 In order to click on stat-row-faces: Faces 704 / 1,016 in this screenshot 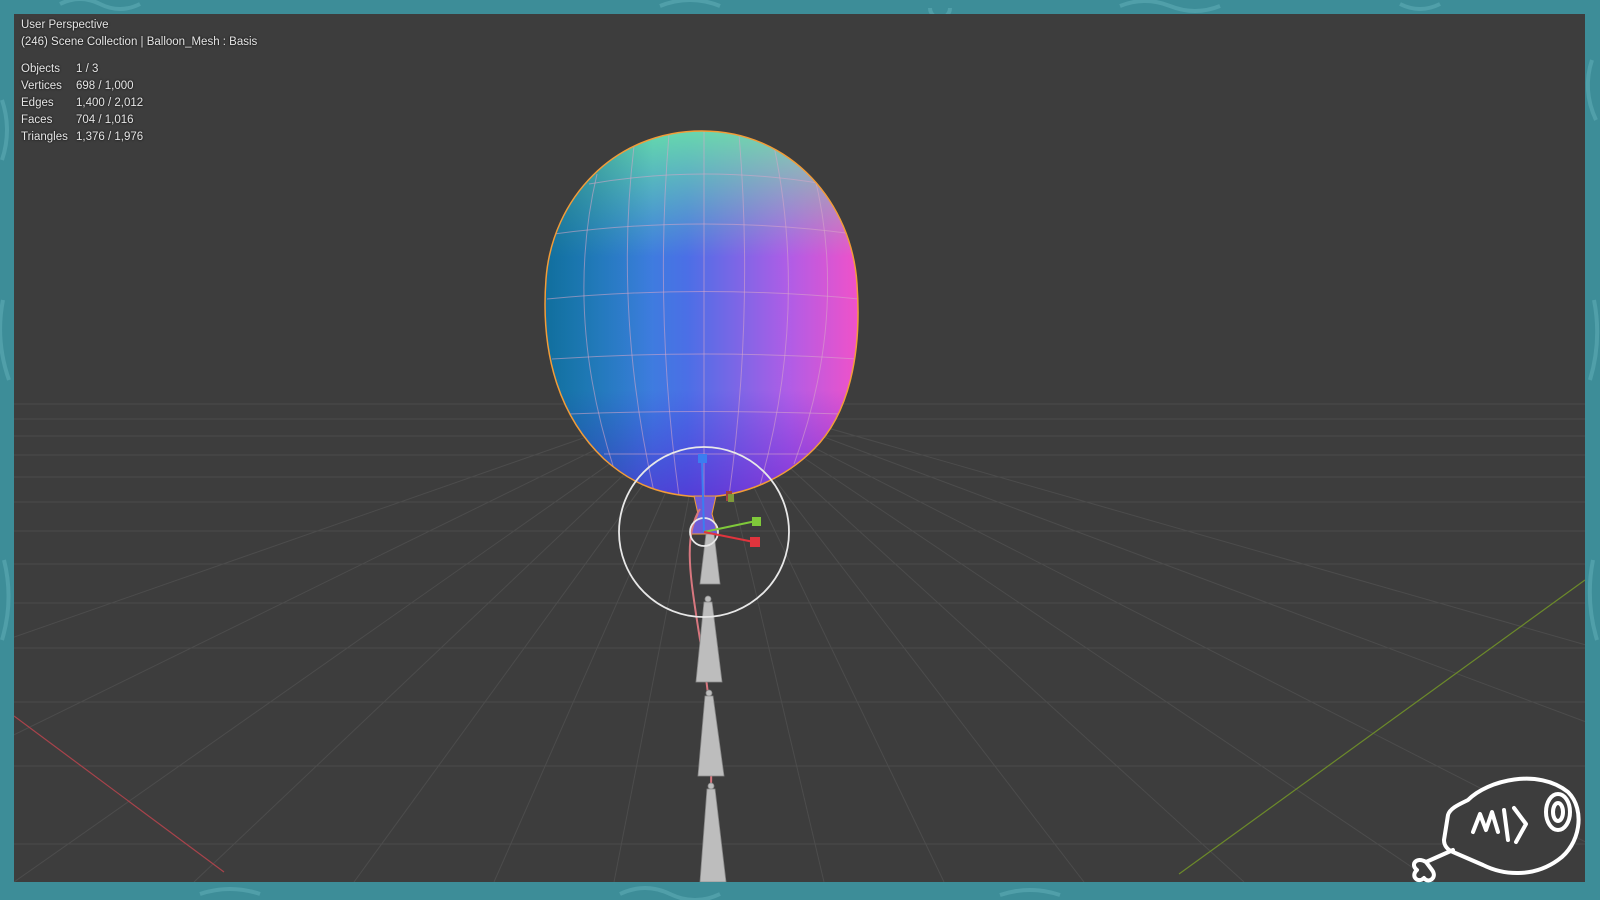, I will do `click(82, 120)`.